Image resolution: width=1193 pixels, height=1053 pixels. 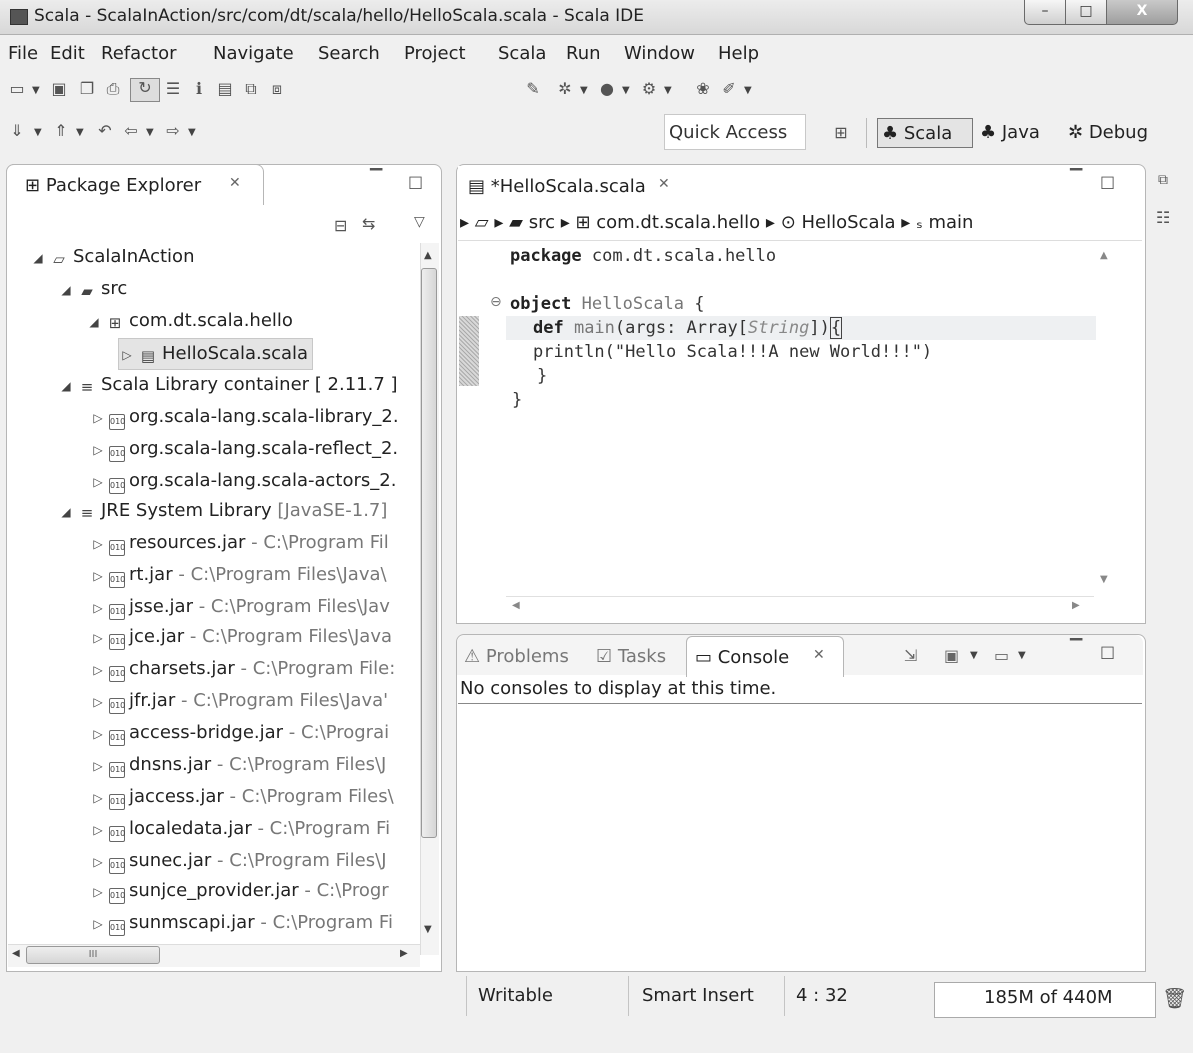 I want to click on menu-file: File, so click(x=23, y=53).